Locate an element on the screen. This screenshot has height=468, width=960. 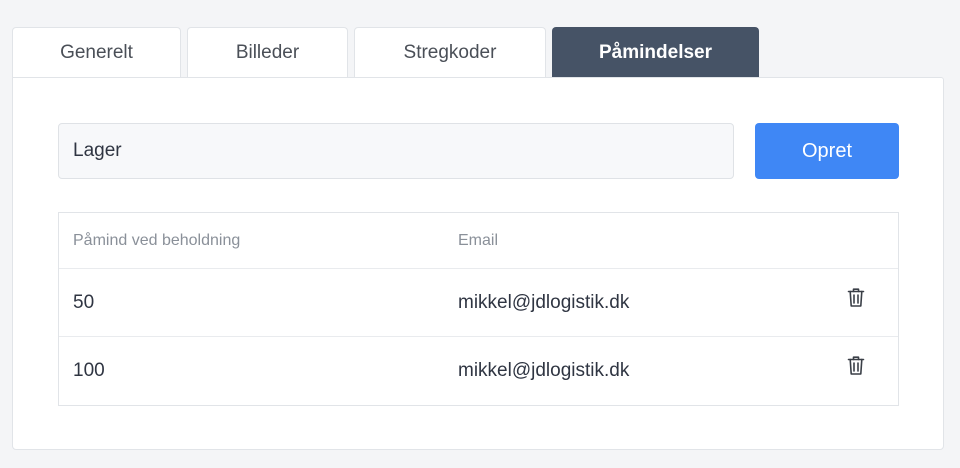
table-row: 50 mikkel@jdlogistik.dk is located at coordinates (478, 303).